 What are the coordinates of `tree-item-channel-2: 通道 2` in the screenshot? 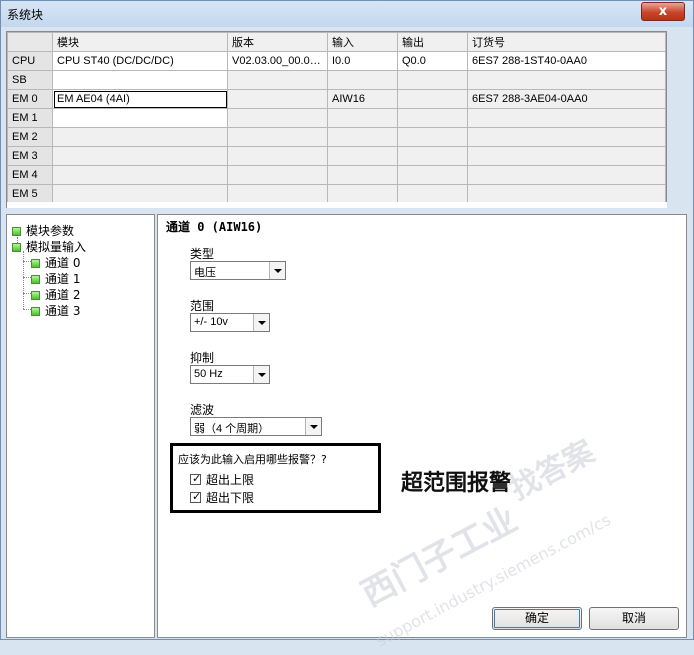 It's located at (56, 294).